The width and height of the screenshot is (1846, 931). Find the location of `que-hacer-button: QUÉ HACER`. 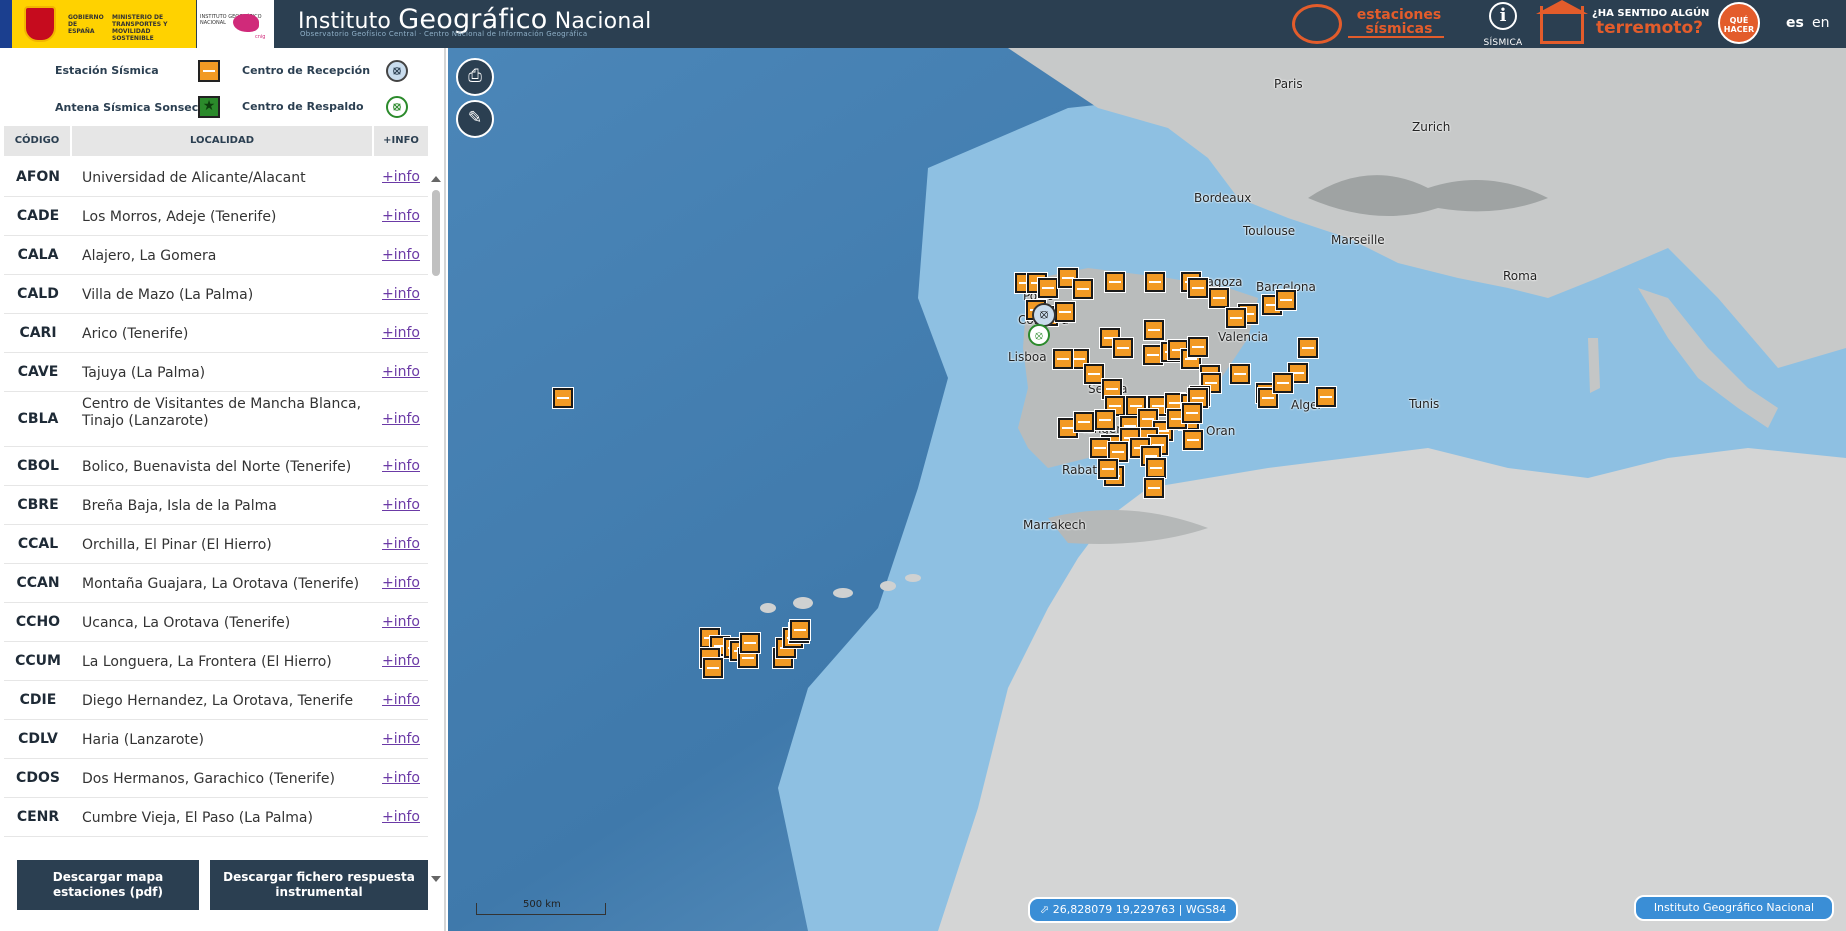

que-hacer-button: QUÉ HACER is located at coordinates (1739, 23).